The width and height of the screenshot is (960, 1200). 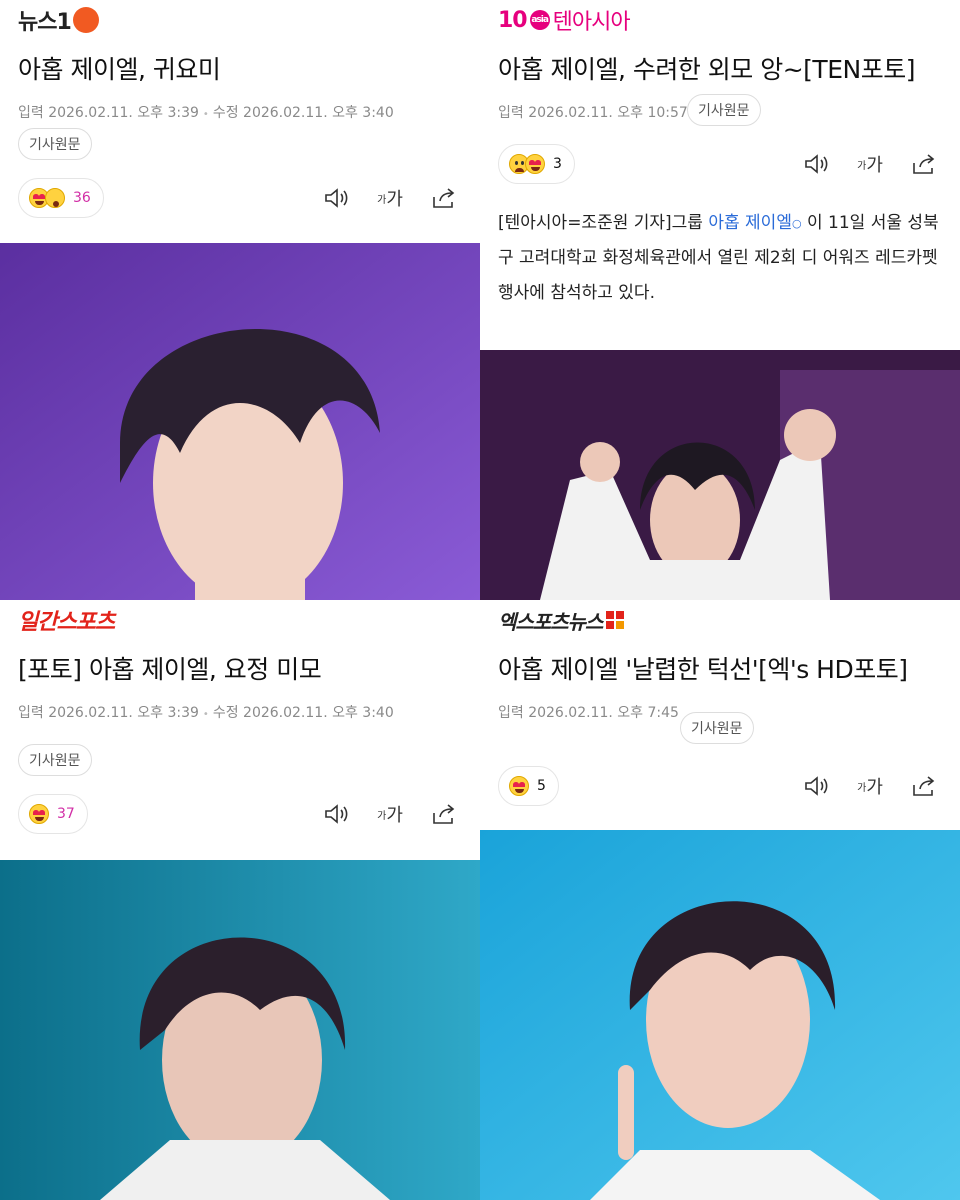 I want to click on article-title: 아홉 제이엘 '날렵한 턱선'[엑's HD포토], so click(x=703, y=668).